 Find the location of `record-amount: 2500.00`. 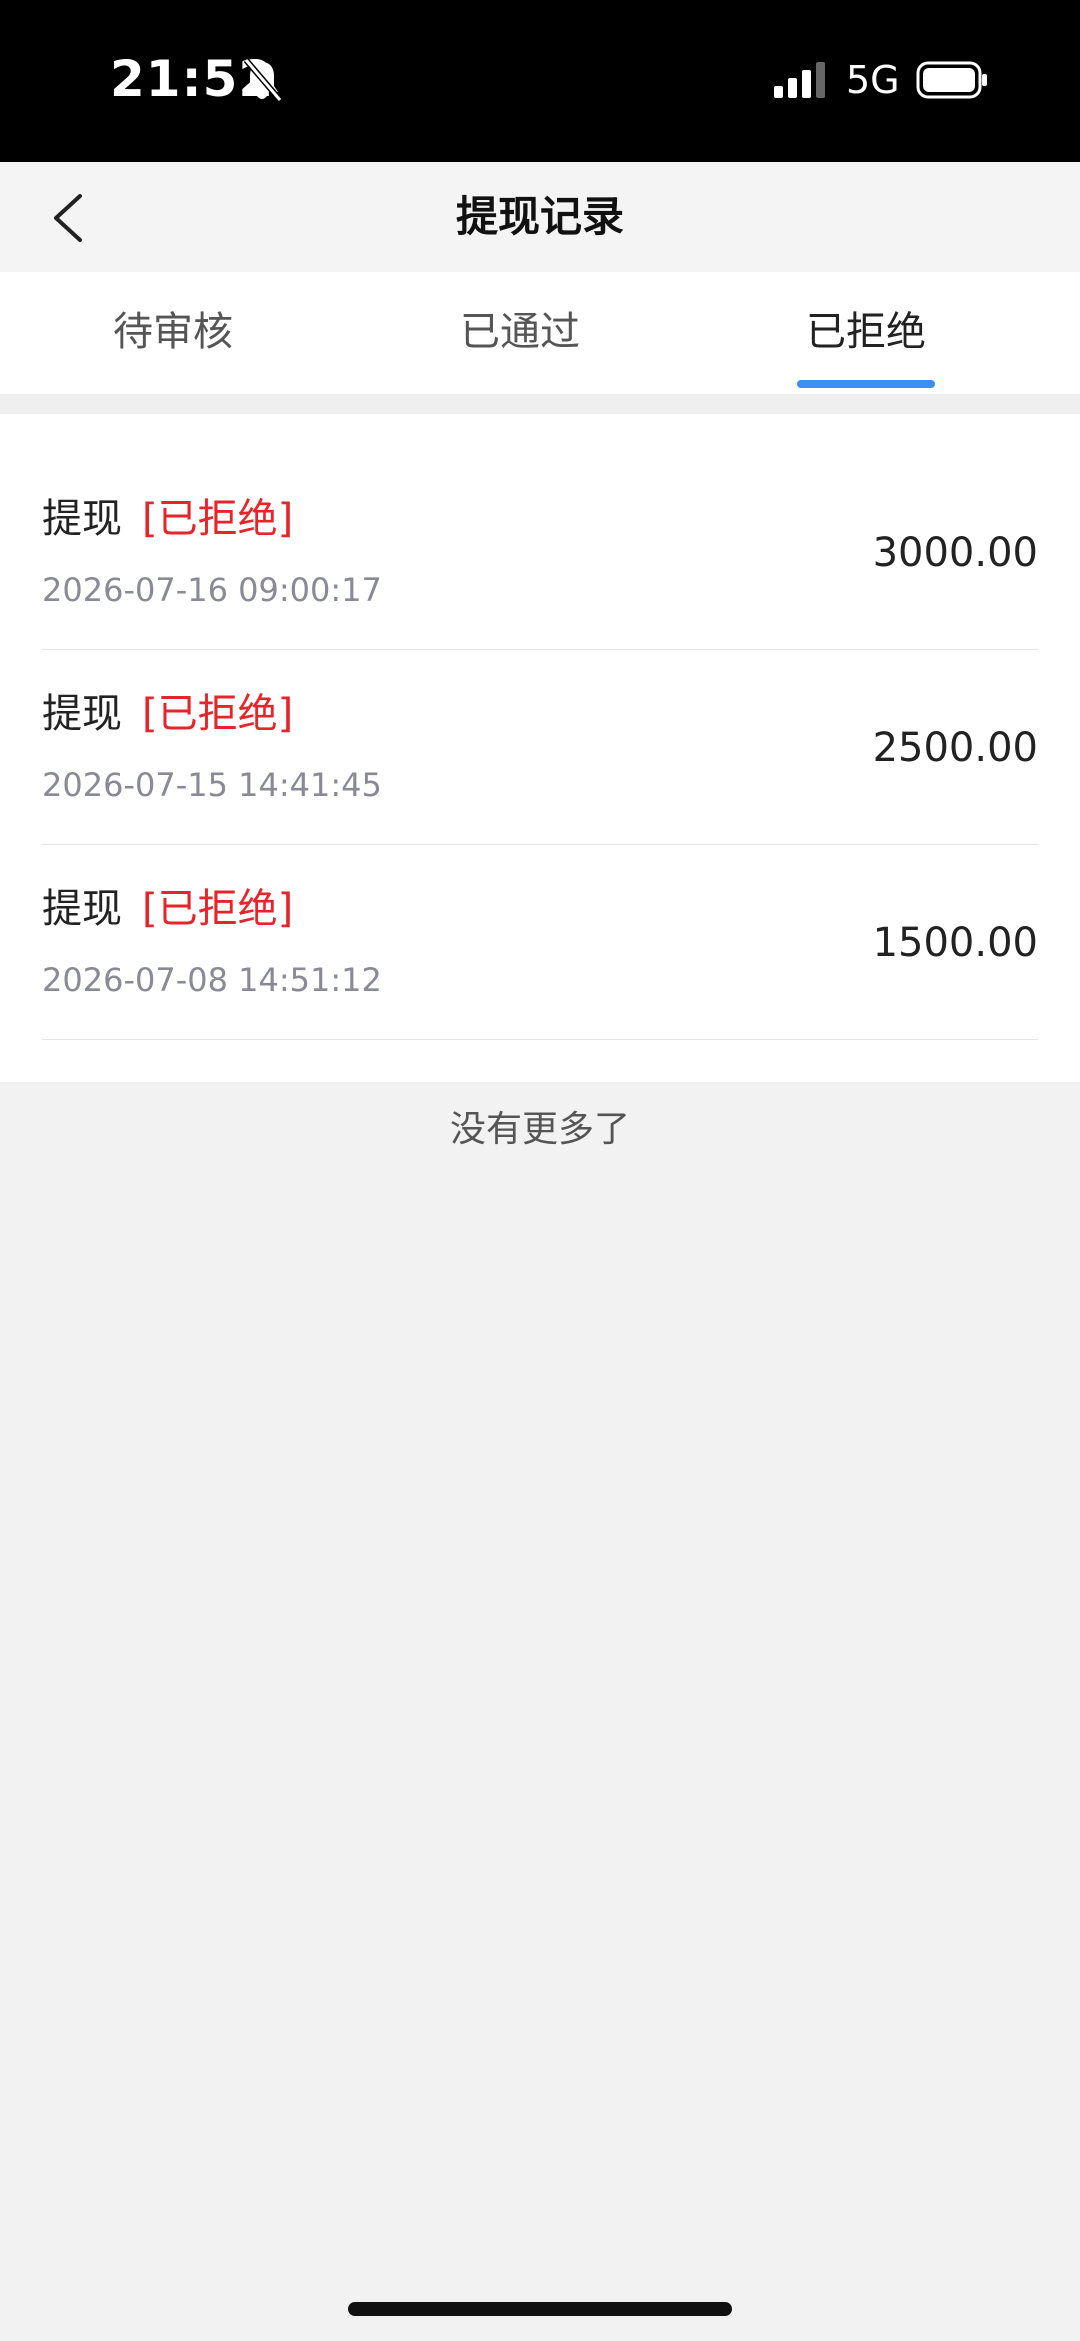

record-amount: 2500.00 is located at coordinates (955, 748).